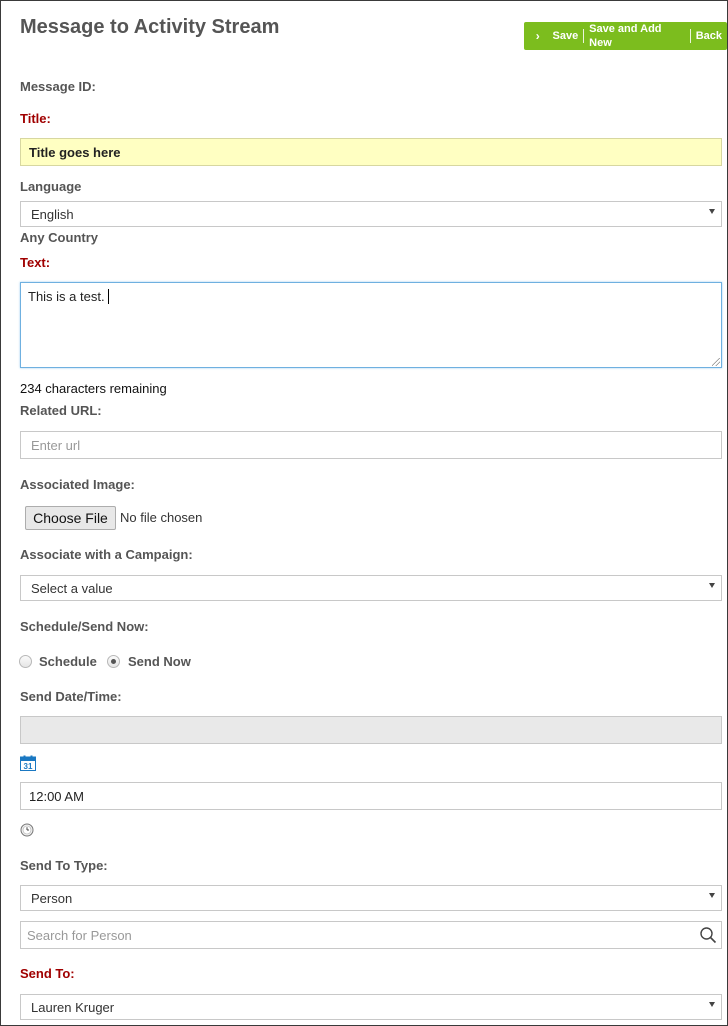 This screenshot has width=728, height=1026. I want to click on text-label: Text:, so click(35, 262).